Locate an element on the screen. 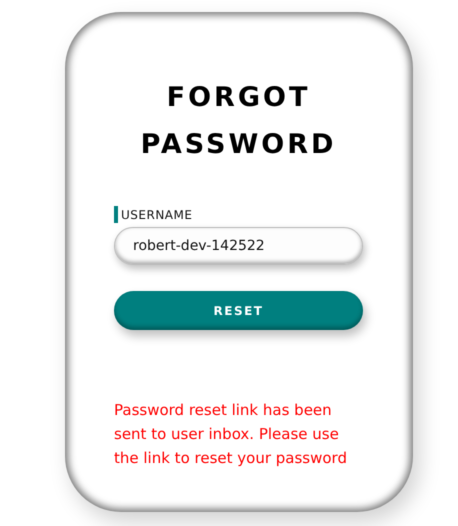 This screenshot has width=458, height=526. status-message: Password reset link has been sent to user inbox. Please use the link to reset your password is located at coordinates (231, 434).